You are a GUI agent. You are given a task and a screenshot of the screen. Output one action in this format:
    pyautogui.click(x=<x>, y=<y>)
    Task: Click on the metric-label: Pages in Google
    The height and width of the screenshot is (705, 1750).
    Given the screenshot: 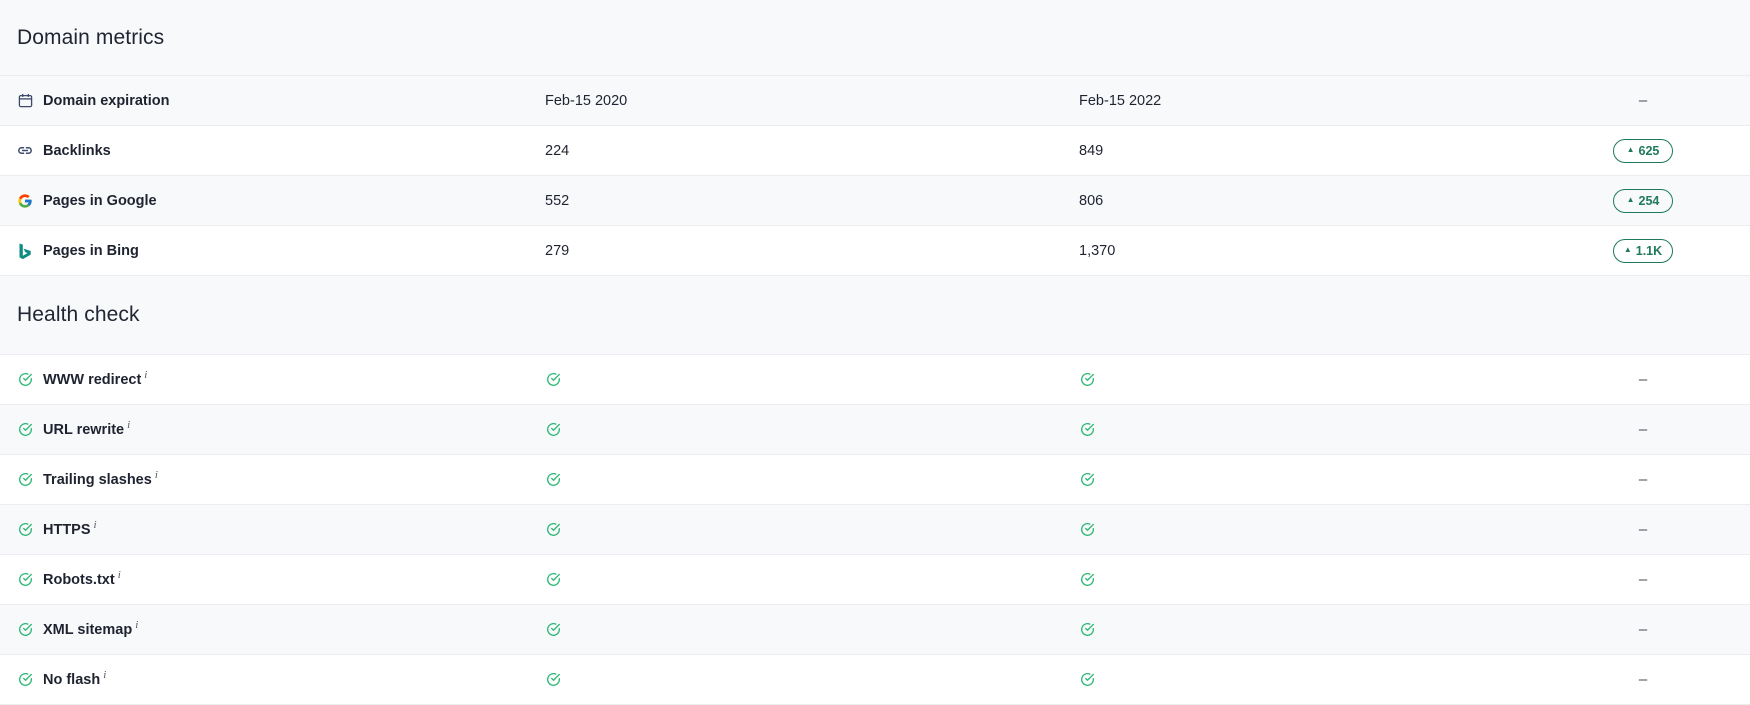 What is the action you would take?
    pyautogui.click(x=100, y=200)
    